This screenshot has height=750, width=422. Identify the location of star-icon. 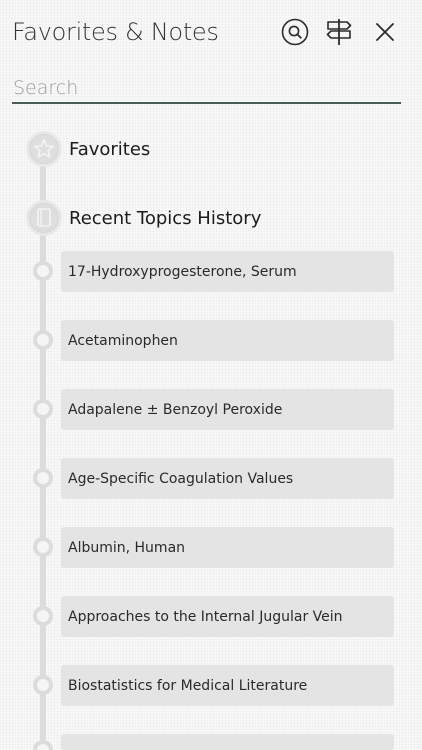
(44, 148).